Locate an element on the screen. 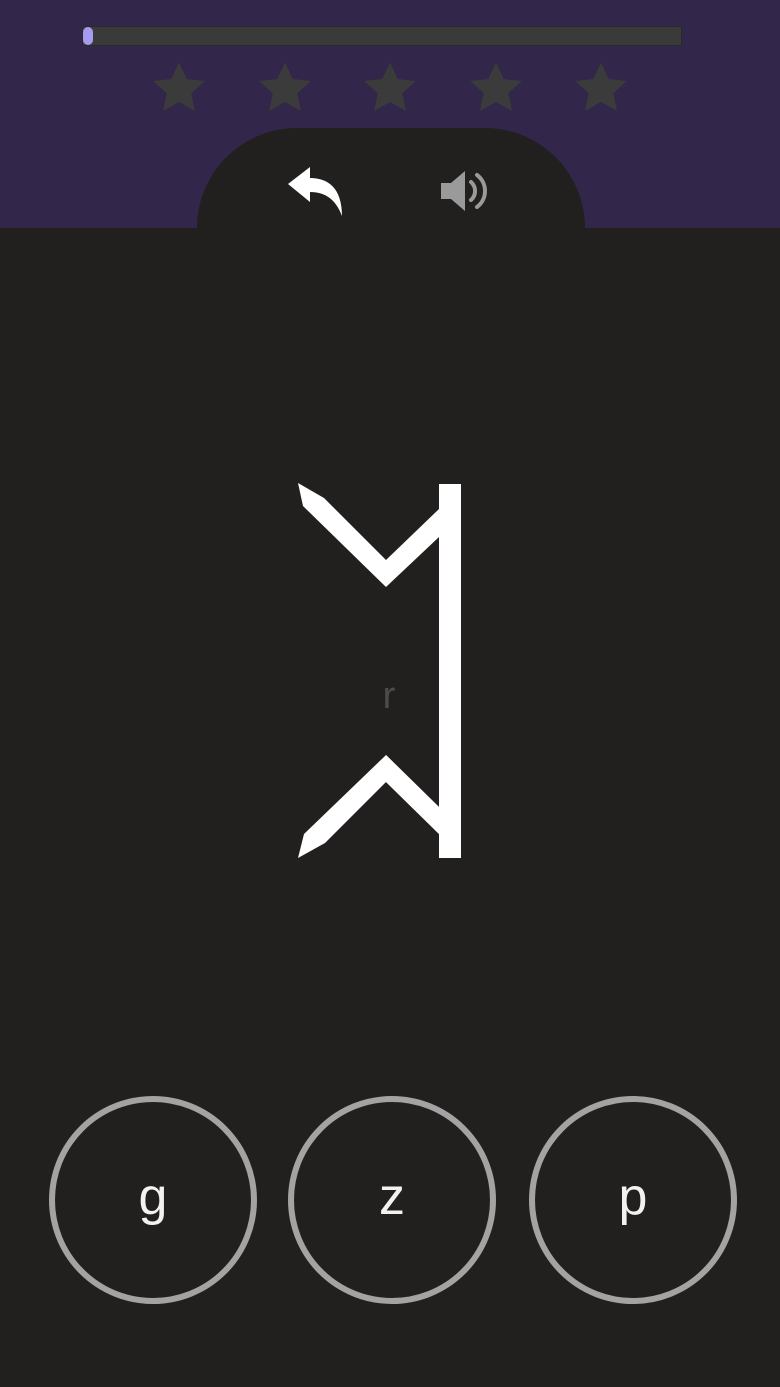 The image size is (780, 1387). answer-button-3: p is located at coordinates (633, 1200).